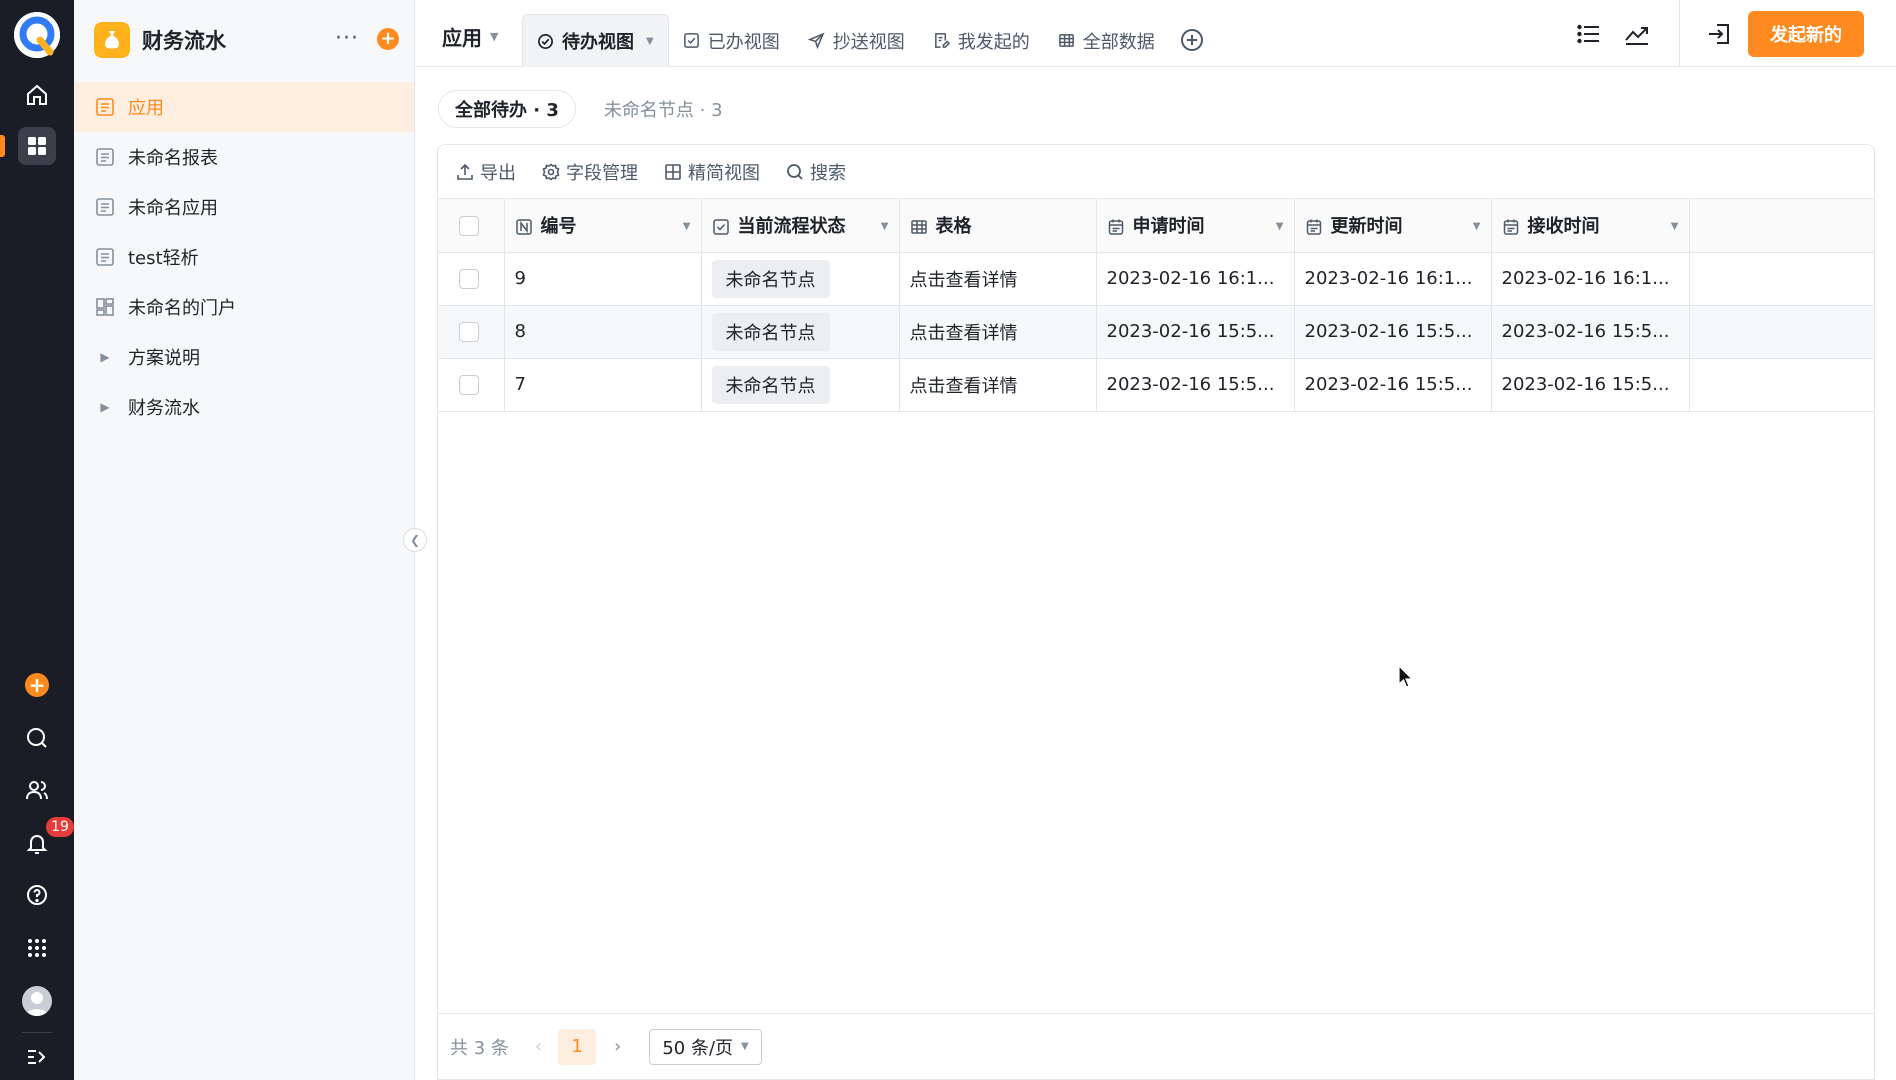 The image size is (1896, 1080). Describe the element at coordinates (1168, 227) in the screenshot. I see `column-label: 申请时间` at that location.